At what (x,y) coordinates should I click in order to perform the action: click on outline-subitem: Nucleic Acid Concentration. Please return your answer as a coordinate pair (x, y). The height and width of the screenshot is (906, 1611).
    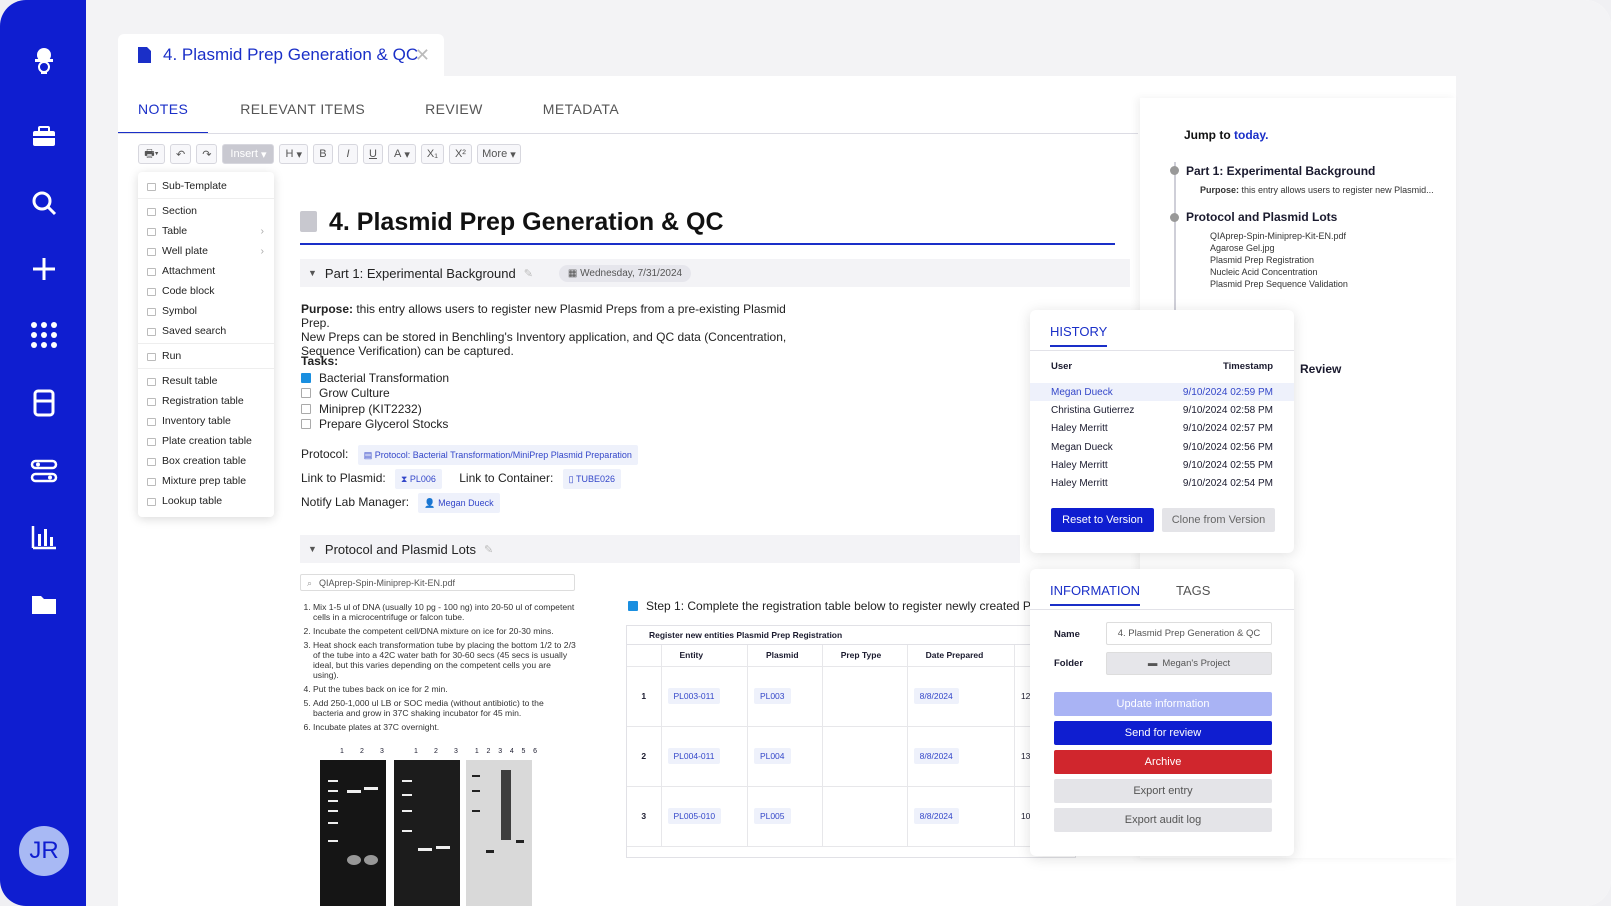
    Looking at the image, I should click on (1279, 272).